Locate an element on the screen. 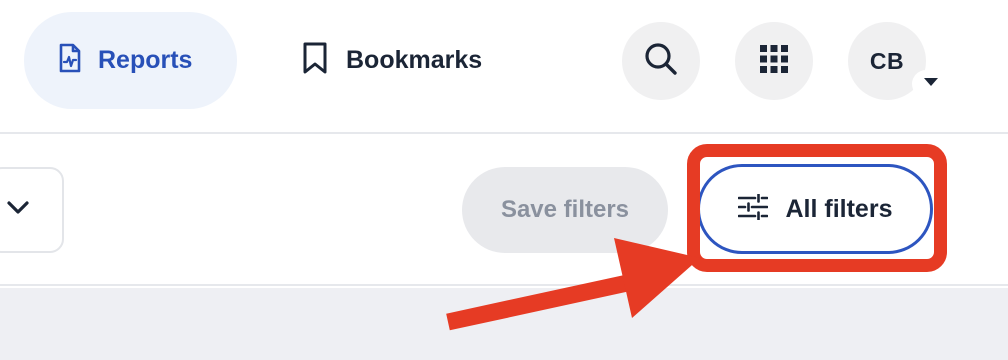 The height and width of the screenshot is (360, 1008). search-icon is located at coordinates (661, 61).